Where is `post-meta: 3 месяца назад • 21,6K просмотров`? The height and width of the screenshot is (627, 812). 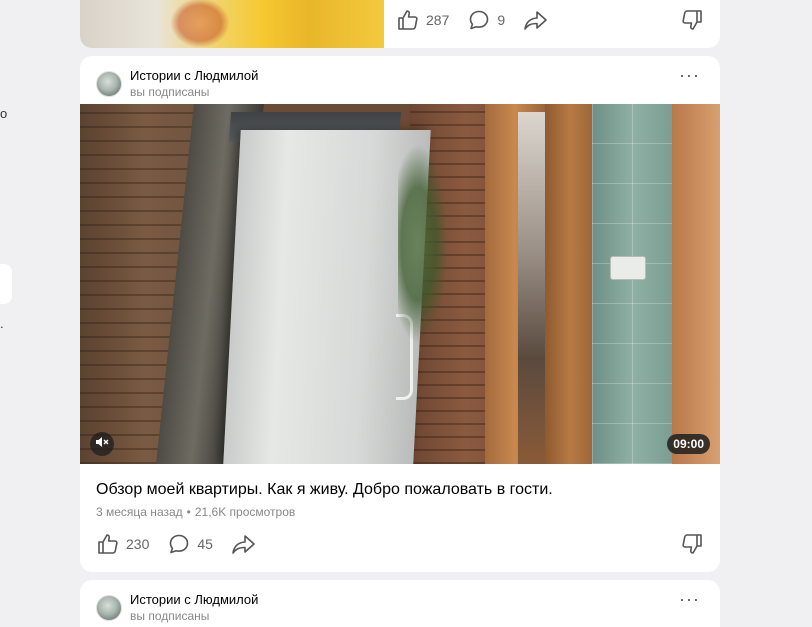 post-meta: 3 месяца назад • 21,6K просмотров is located at coordinates (195, 512).